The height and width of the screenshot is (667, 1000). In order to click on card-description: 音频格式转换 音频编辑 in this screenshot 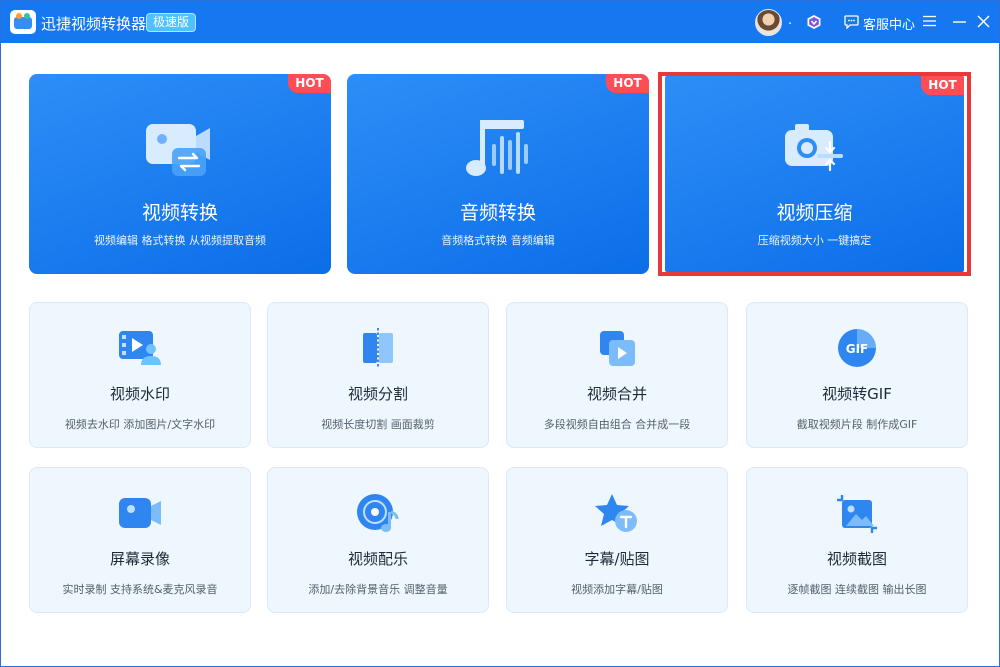, I will do `click(498, 240)`.